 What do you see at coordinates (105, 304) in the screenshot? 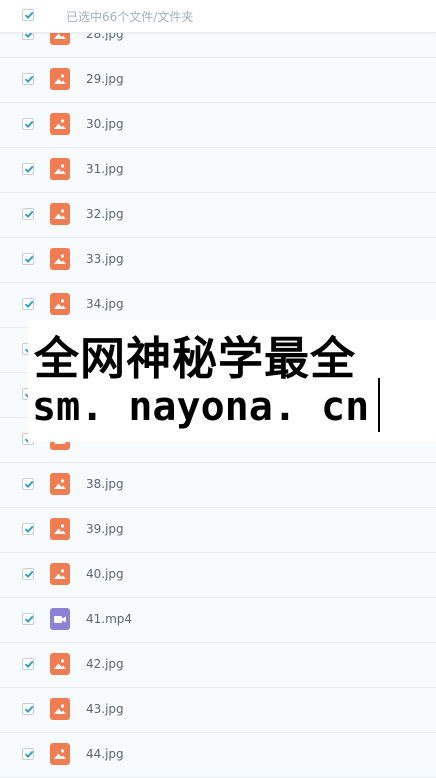
I see `file-name: 34.jpg` at bounding box center [105, 304].